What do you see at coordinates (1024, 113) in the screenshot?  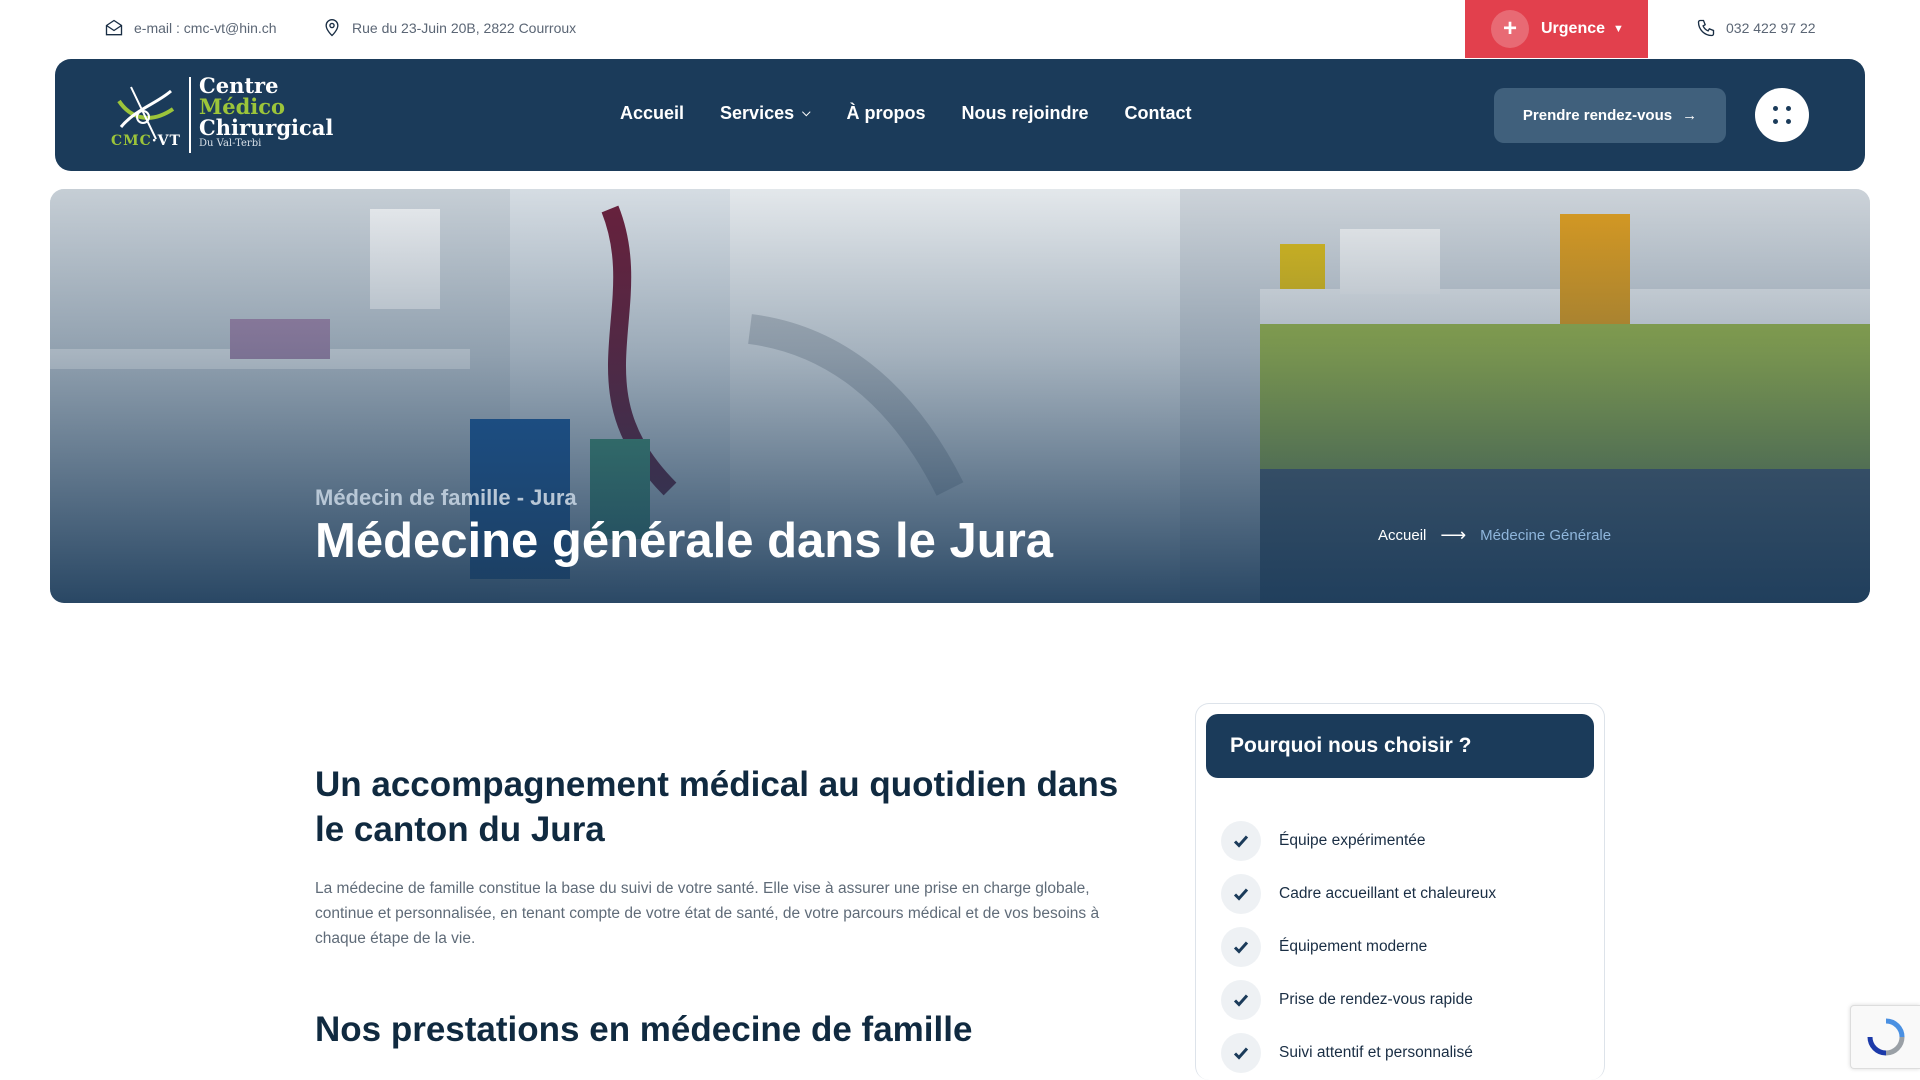 I see `nav-item-nous-rejoindre: Nous rejoindre` at bounding box center [1024, 113].